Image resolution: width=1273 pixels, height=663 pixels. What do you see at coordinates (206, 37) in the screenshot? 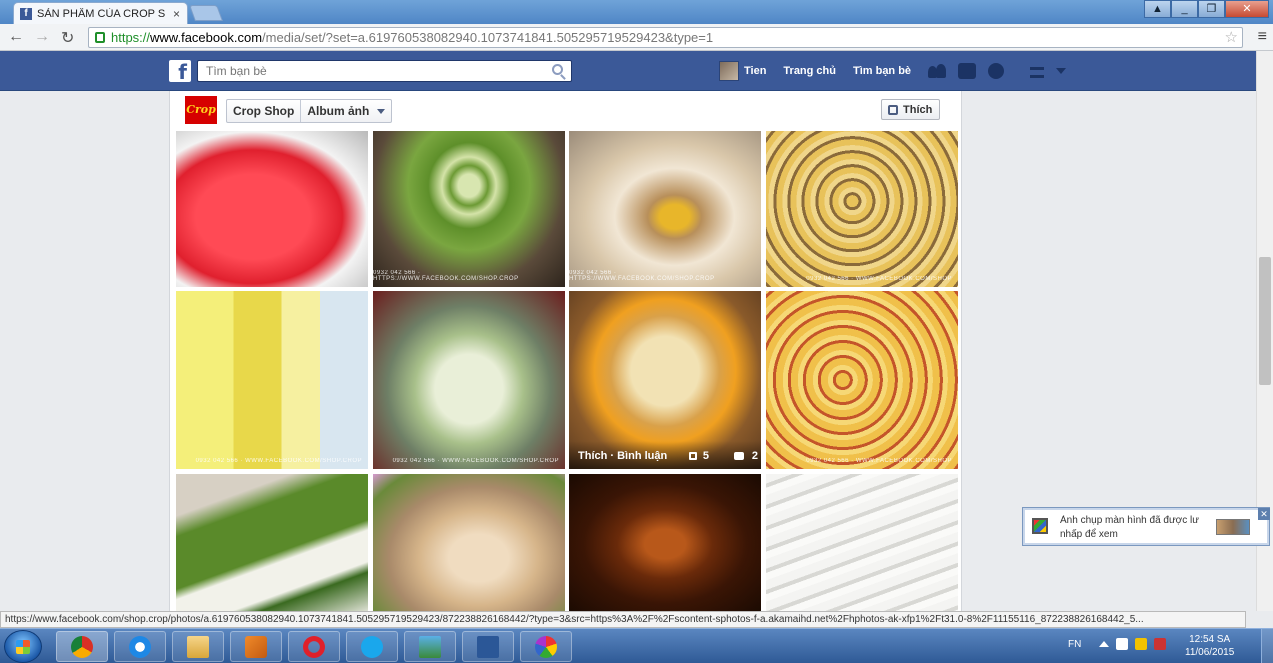
I see `url-host: www.facebook.com` at bounding box center [206, 37].